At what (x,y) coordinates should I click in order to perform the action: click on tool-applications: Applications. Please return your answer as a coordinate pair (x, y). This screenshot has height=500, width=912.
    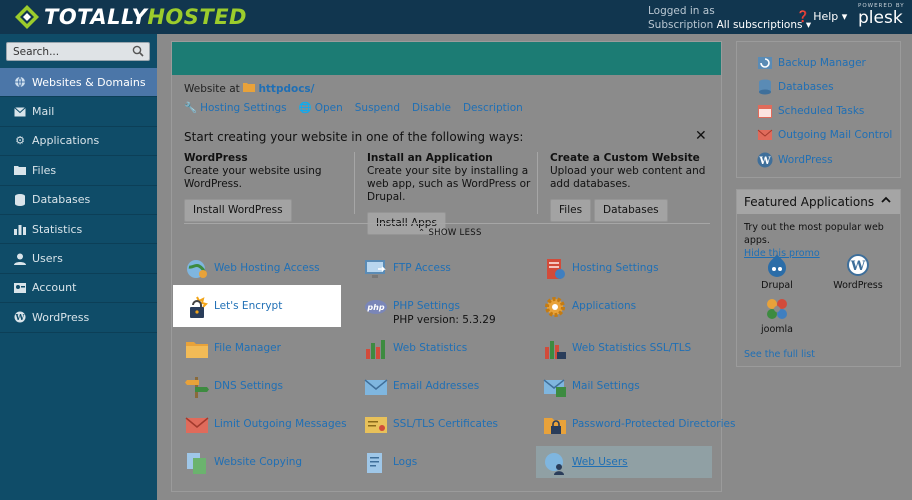
    Looking at the image, I should click on (589, 307).